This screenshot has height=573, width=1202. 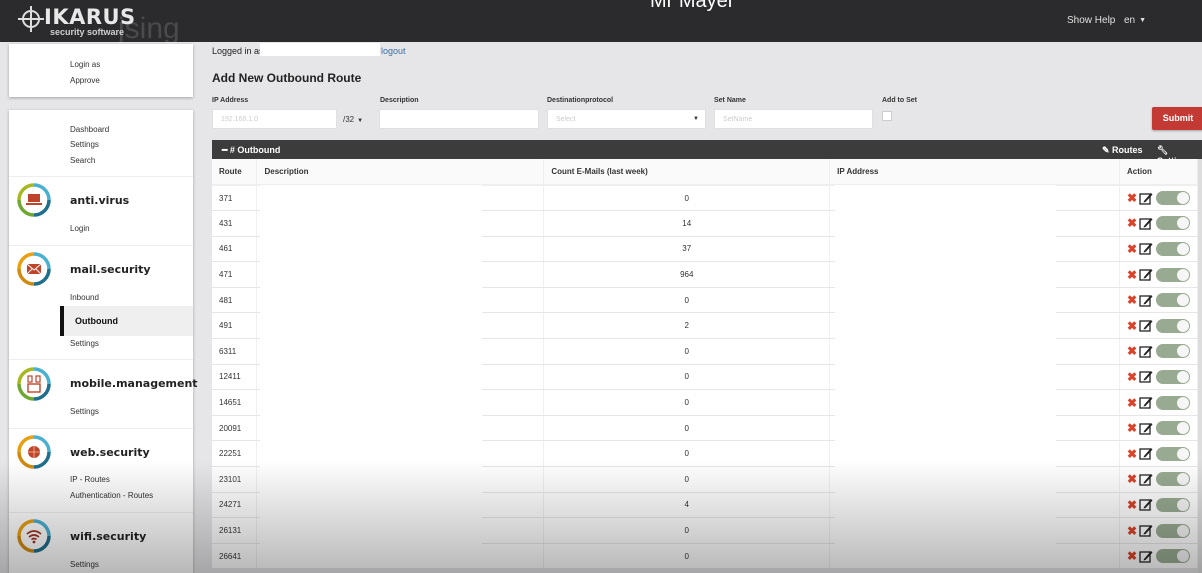 I want to click on envelope-icon, so click(x=34, y=269).